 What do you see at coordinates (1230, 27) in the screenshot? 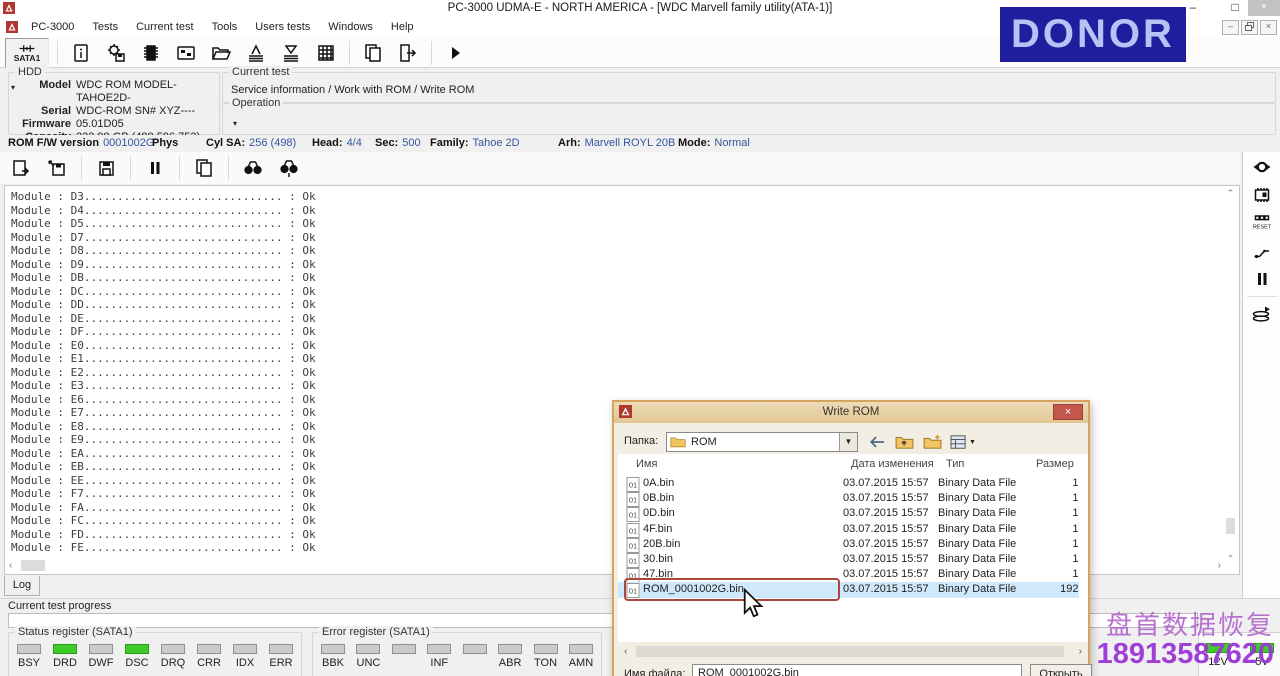
I see `mdi-minimize-button: –` at bounding box center [1230, 27].